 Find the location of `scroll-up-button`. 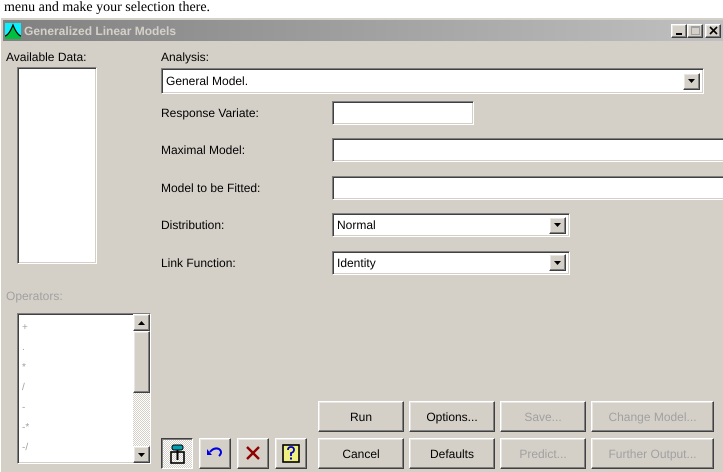

scroll-up-button is located at coordinates (141, 322).